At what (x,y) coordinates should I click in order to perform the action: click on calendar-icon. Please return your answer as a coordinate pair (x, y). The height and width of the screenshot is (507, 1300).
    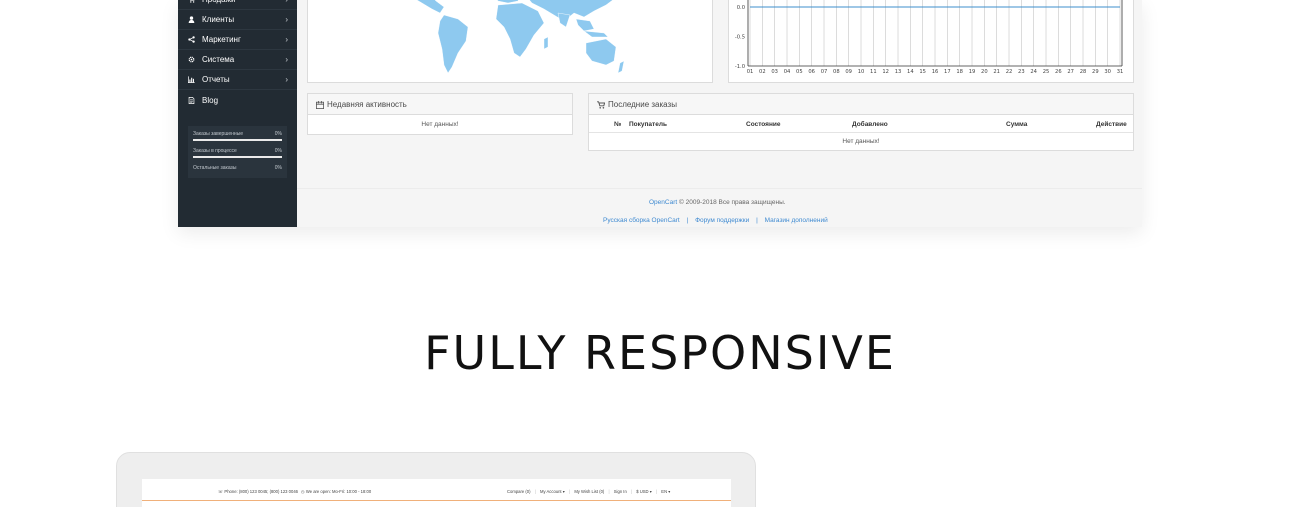
    Looking at the image, I should click on (320, 105).